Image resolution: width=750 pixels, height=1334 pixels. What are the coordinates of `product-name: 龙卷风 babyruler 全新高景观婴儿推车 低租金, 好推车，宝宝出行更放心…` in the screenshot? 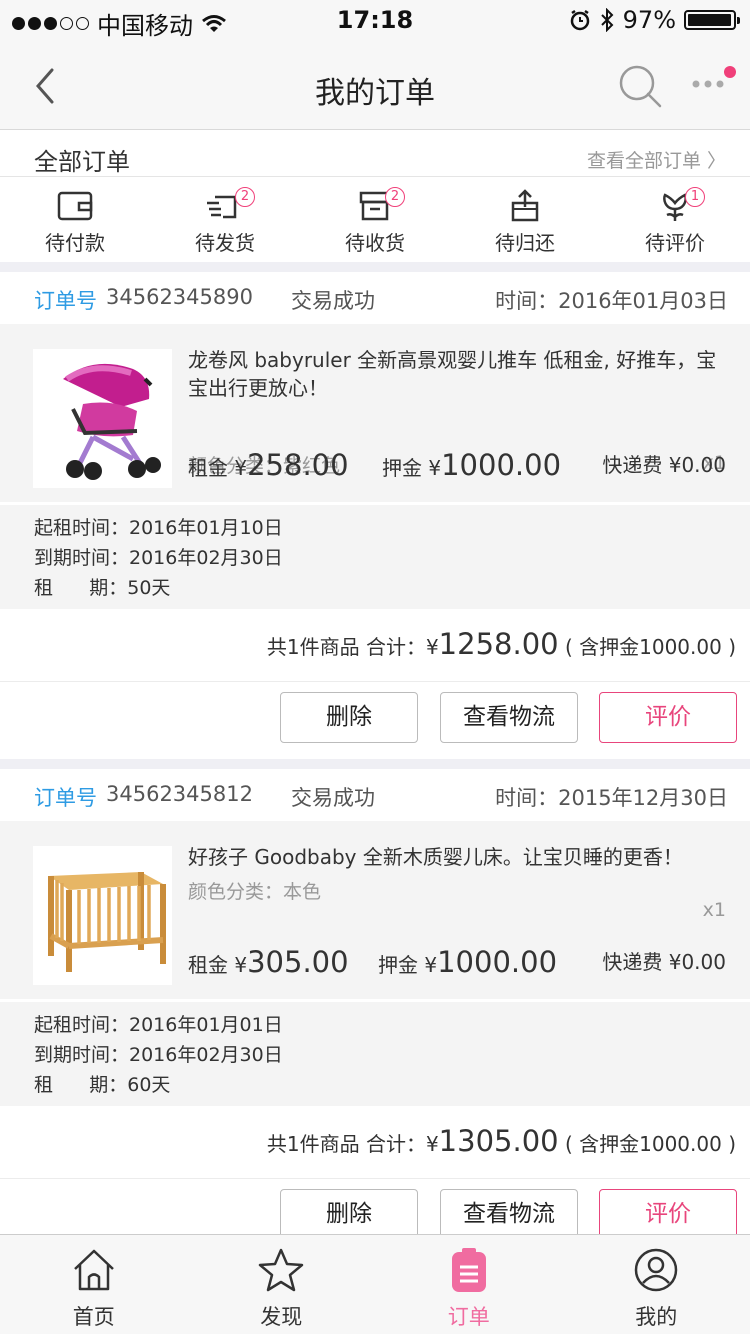 It's located at (452, 374).